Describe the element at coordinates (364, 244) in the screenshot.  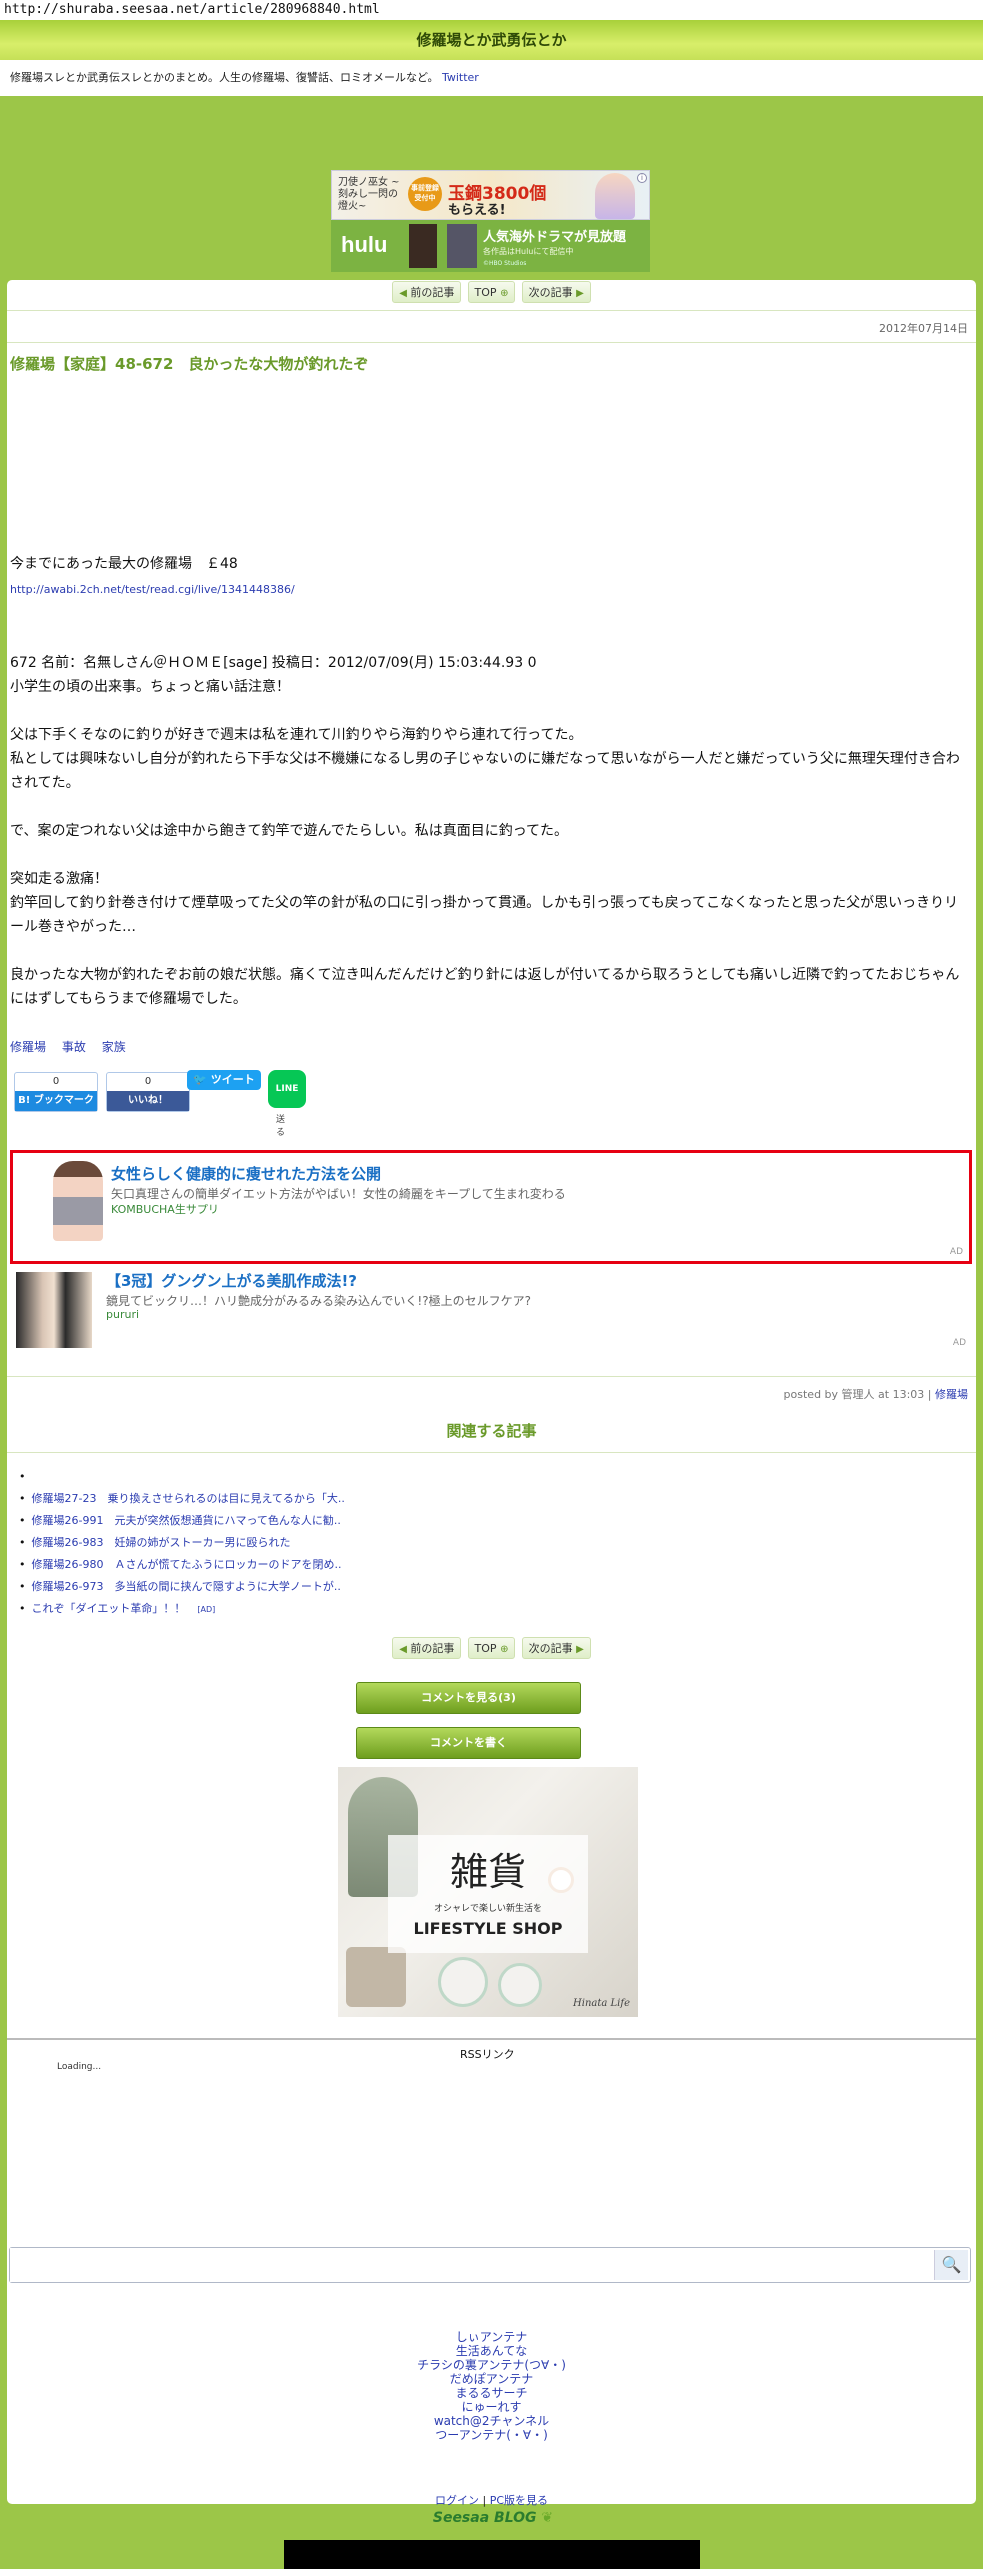
I see `hulu-logo: hulu` at that location.